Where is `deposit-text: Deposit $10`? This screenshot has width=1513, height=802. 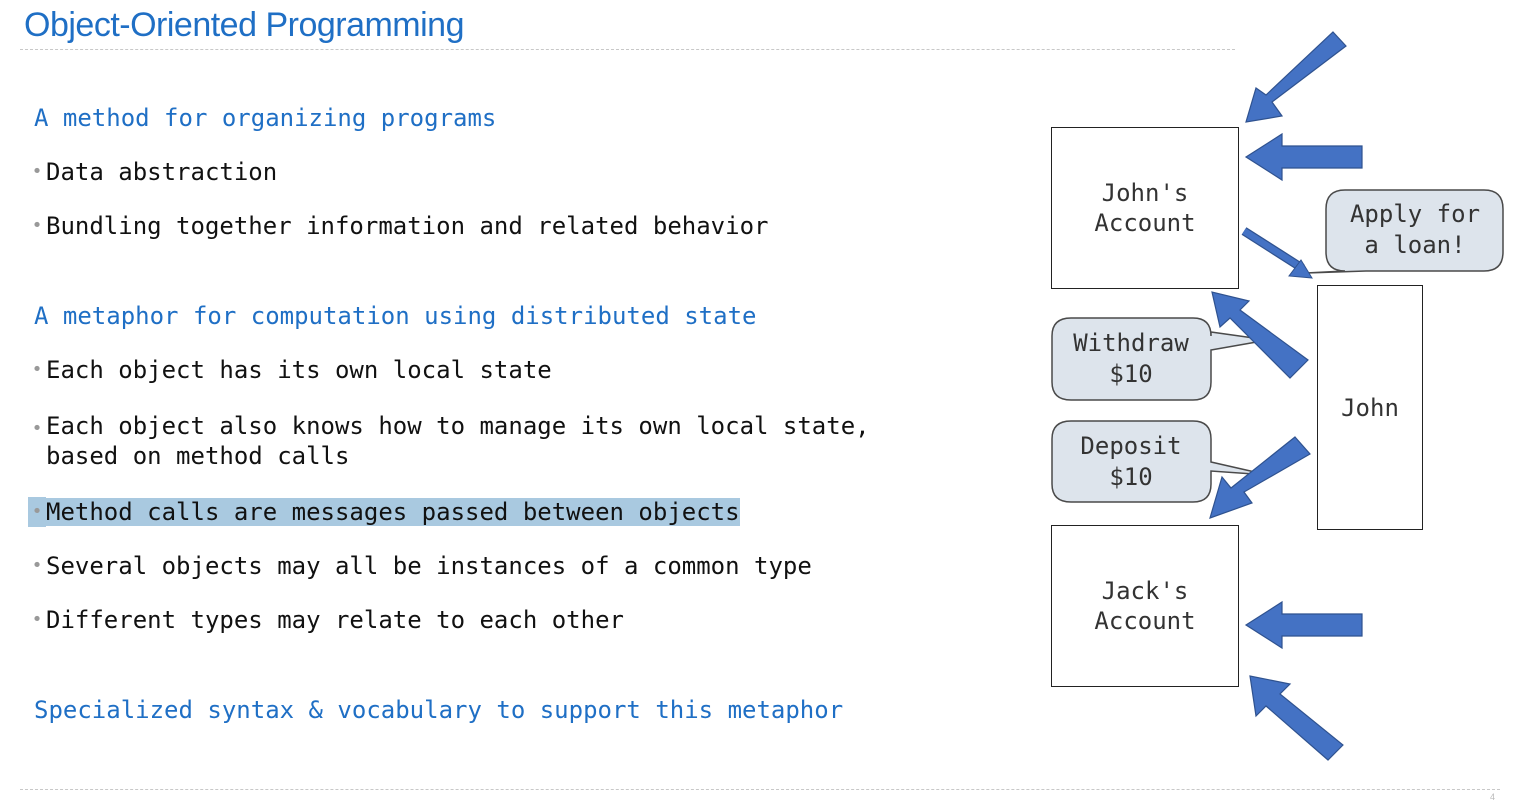
deposit-text: Deposit $10 is located at coordinates (1131, 461).